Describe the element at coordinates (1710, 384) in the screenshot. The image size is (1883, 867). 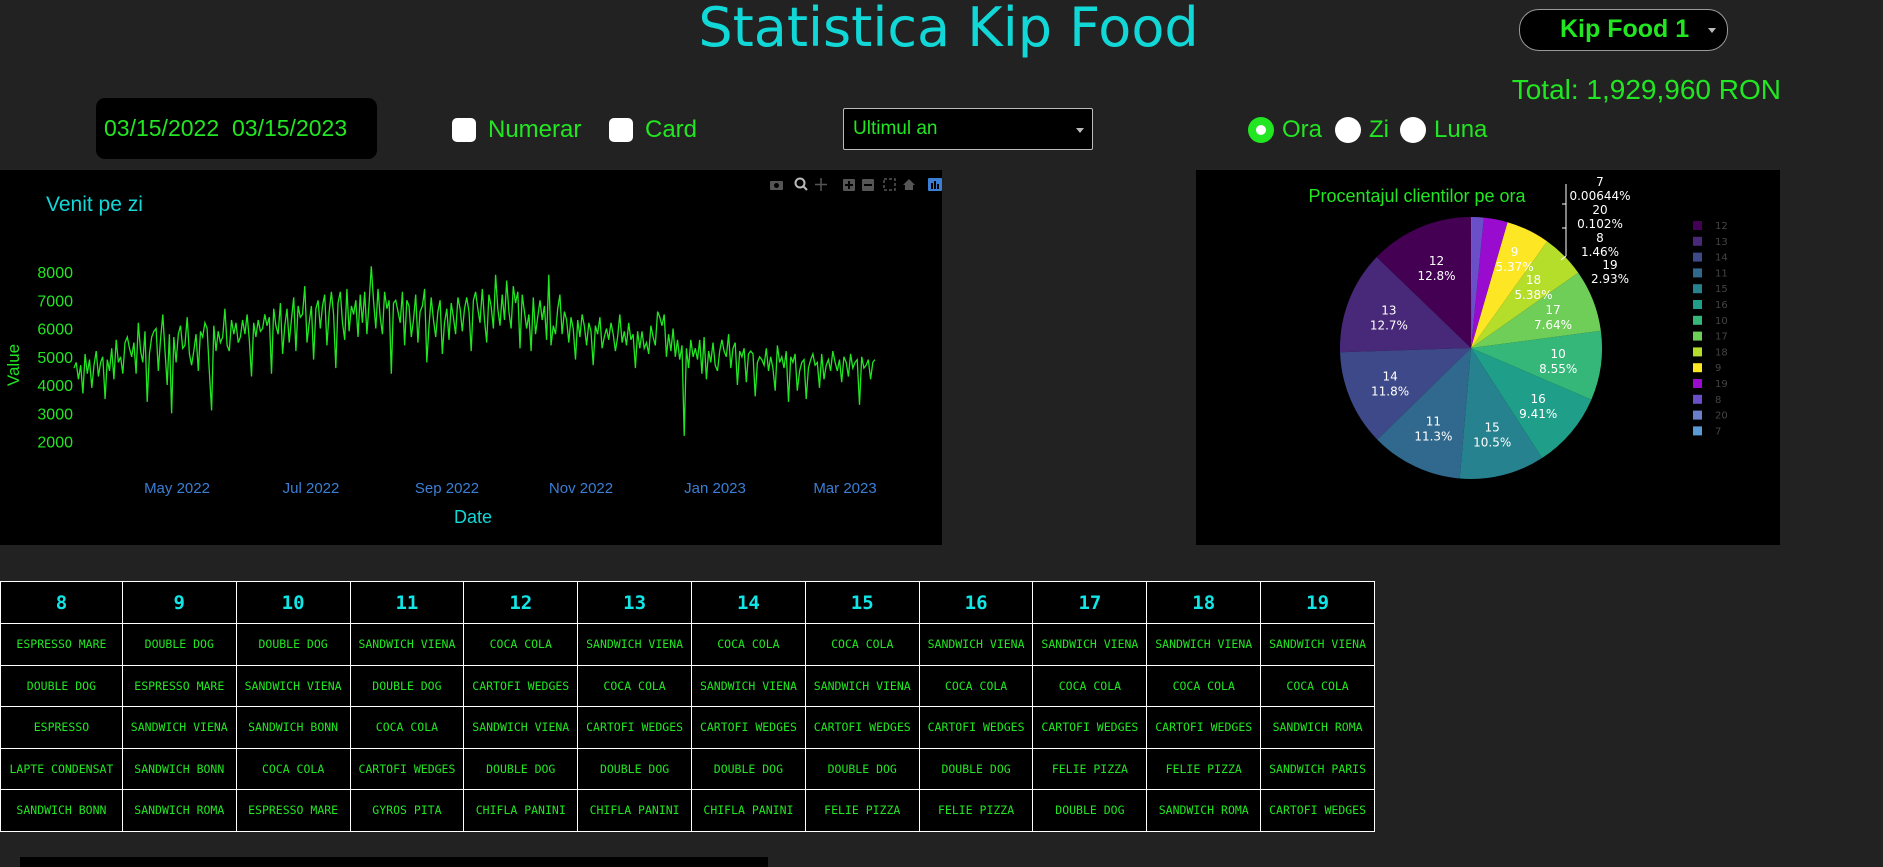
I see `legend-item-19: 19` at that location.